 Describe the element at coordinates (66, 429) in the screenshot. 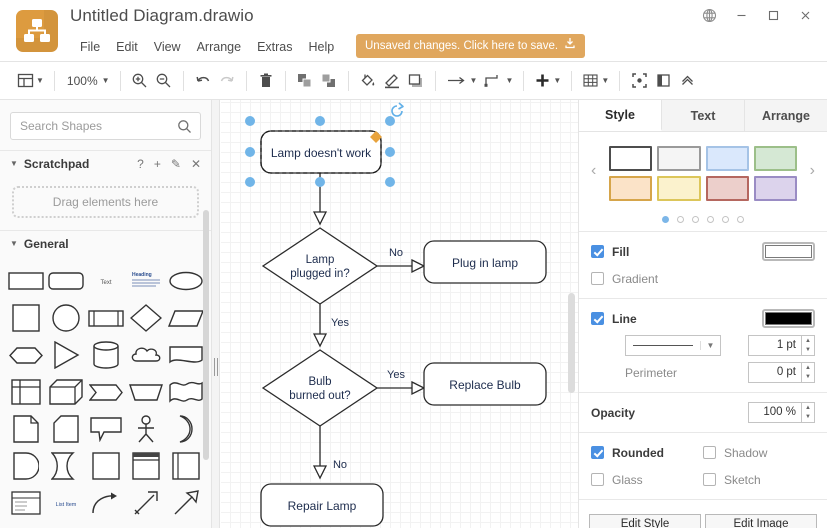

I see `shape-card` at that location.